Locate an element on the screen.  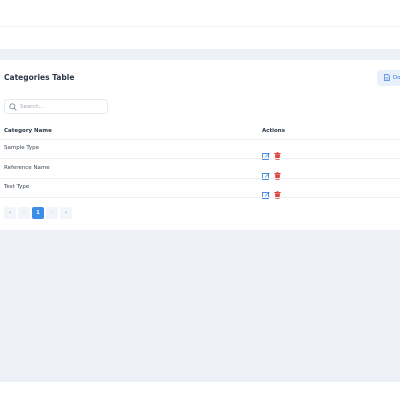
document-icon is located at coordinates (387, 77).